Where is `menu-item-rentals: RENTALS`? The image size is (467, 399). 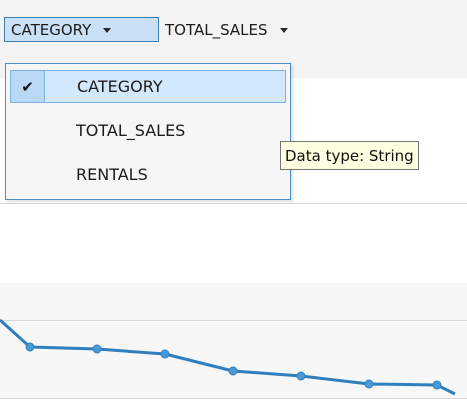 menu-item-rentals: RENTALS is located at coordinates (148, 174).